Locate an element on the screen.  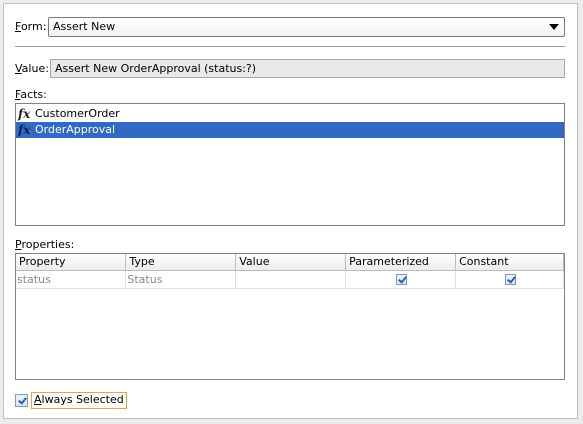
parameterized-checkbox is located at coordinates (401, 279).